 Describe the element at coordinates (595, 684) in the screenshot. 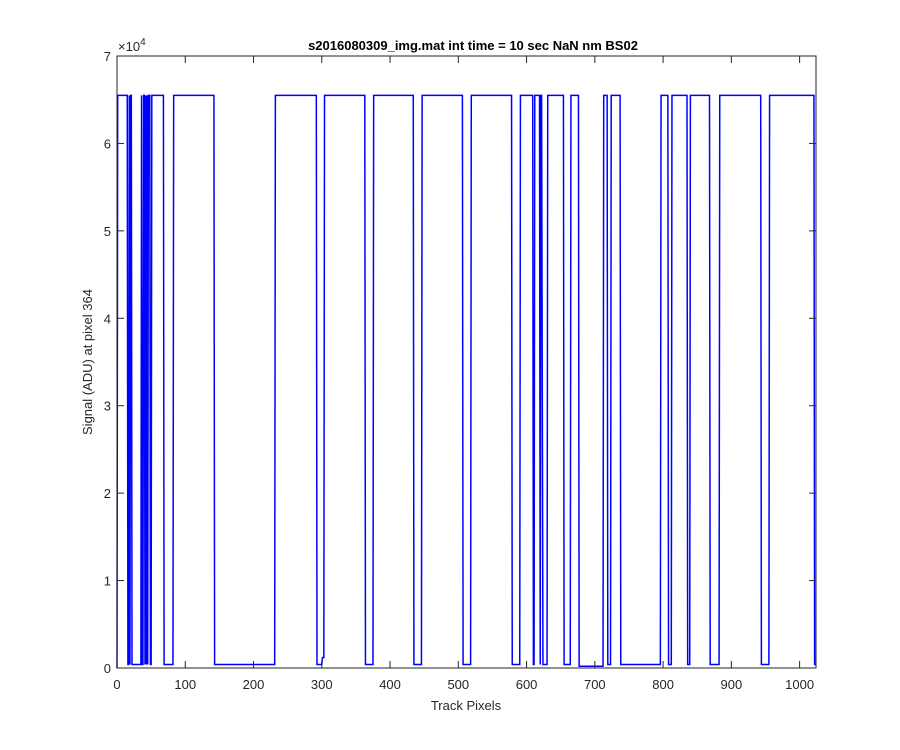

I see `x-tick-label-700: 700` at that location.